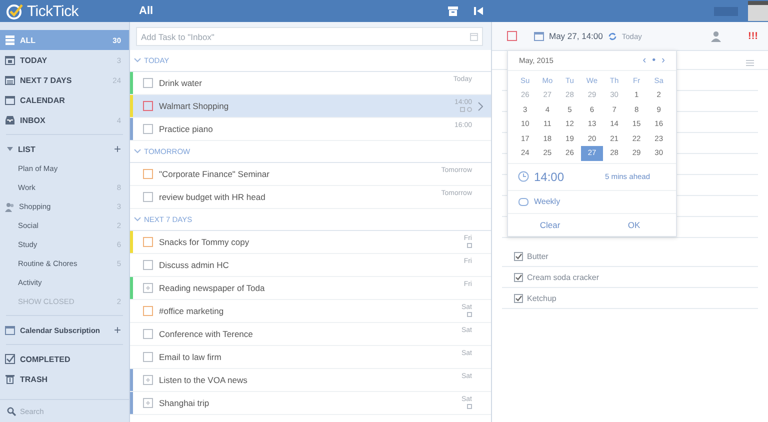 The width and height of the screenshot is (768, 422). What do you see at coordinates (117, 330) in the screenshot?
I see `add-subscription-button: +` at bounding box center [117, 330].